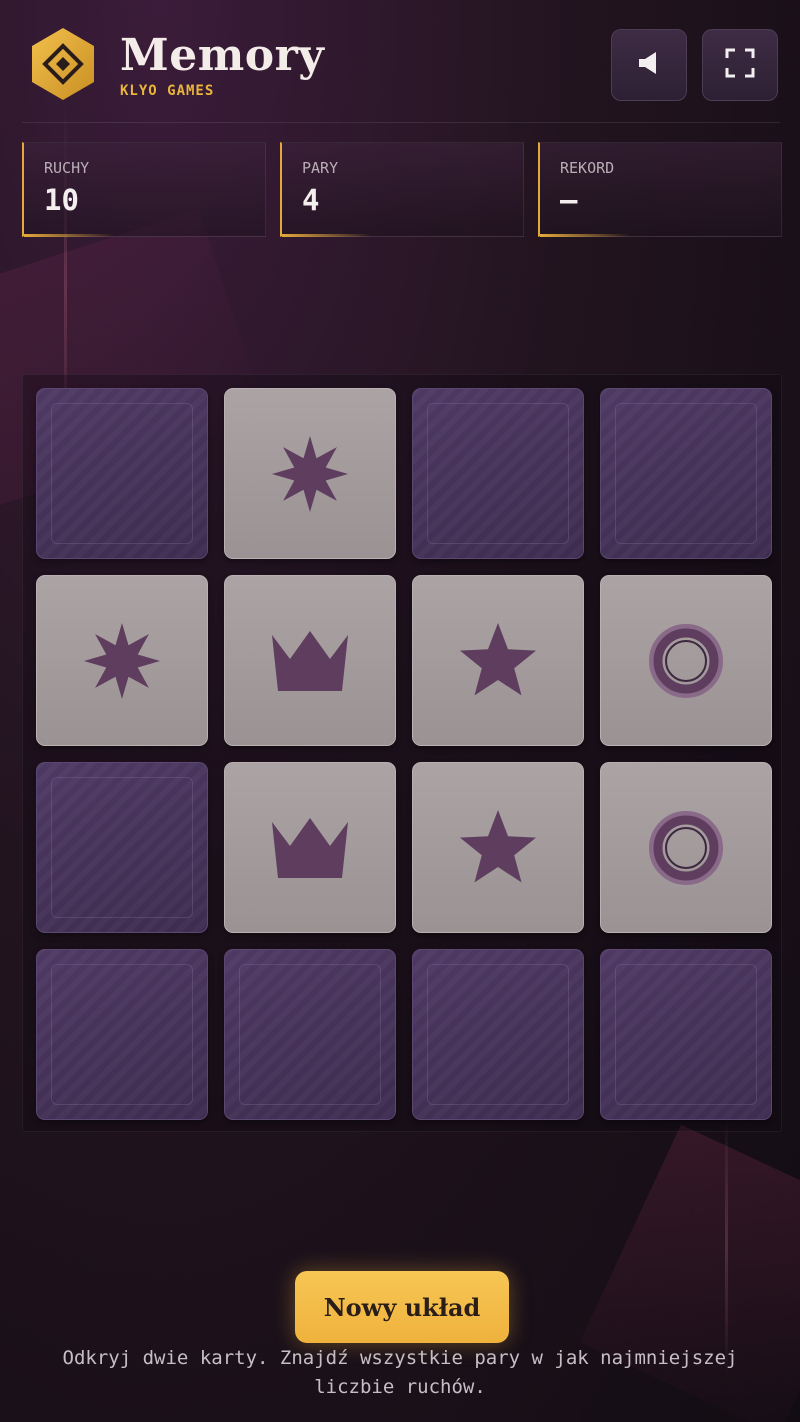  Describe the element at coordinates (569, 200) in the screenshot. I see `record-value: —` at that location.